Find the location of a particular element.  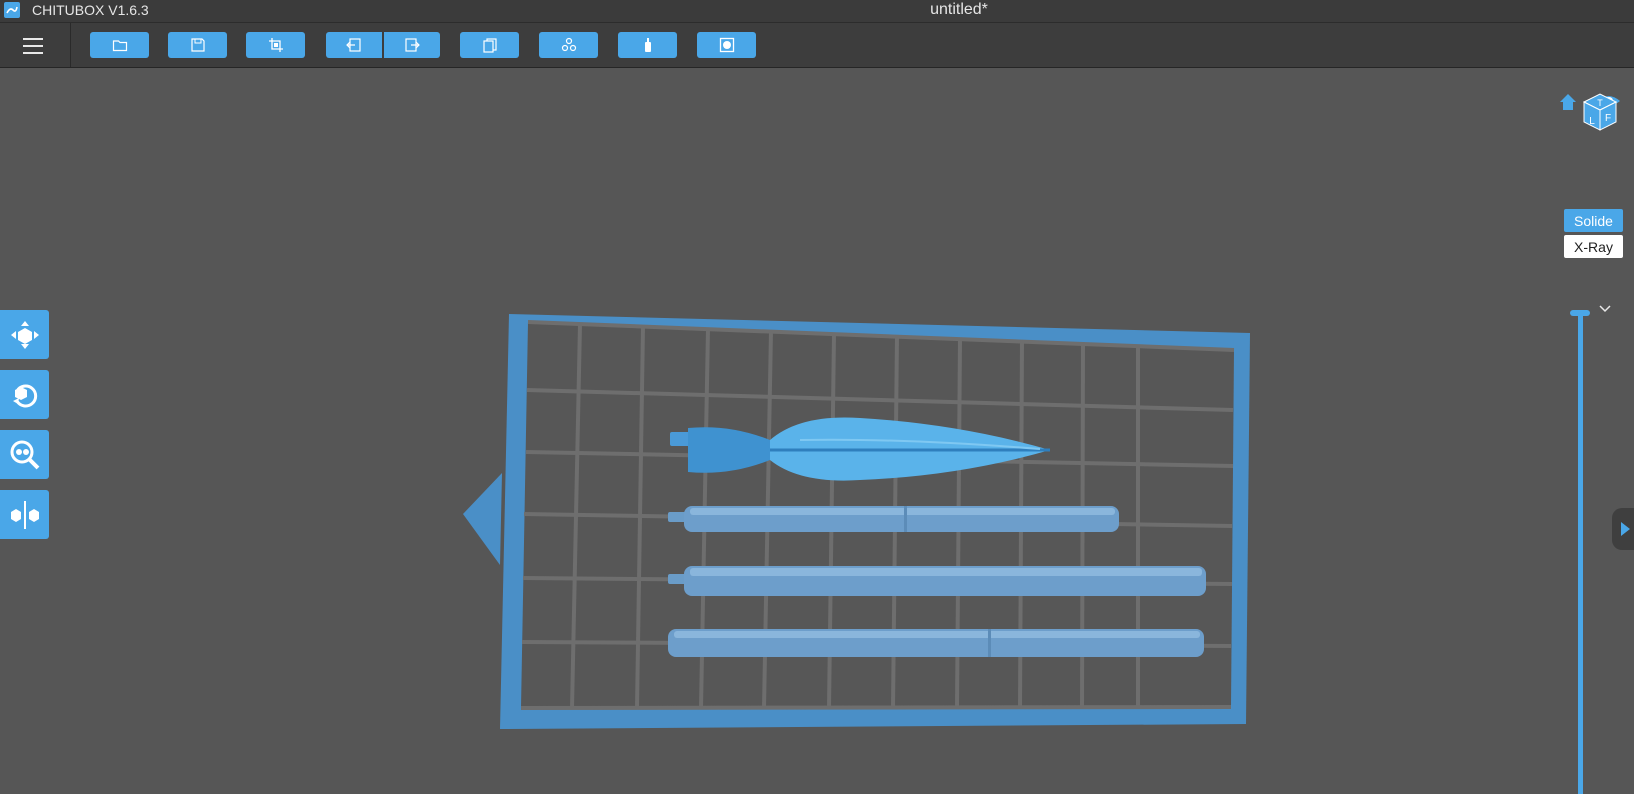

move-tool-button is located at coordinates (24, 334).